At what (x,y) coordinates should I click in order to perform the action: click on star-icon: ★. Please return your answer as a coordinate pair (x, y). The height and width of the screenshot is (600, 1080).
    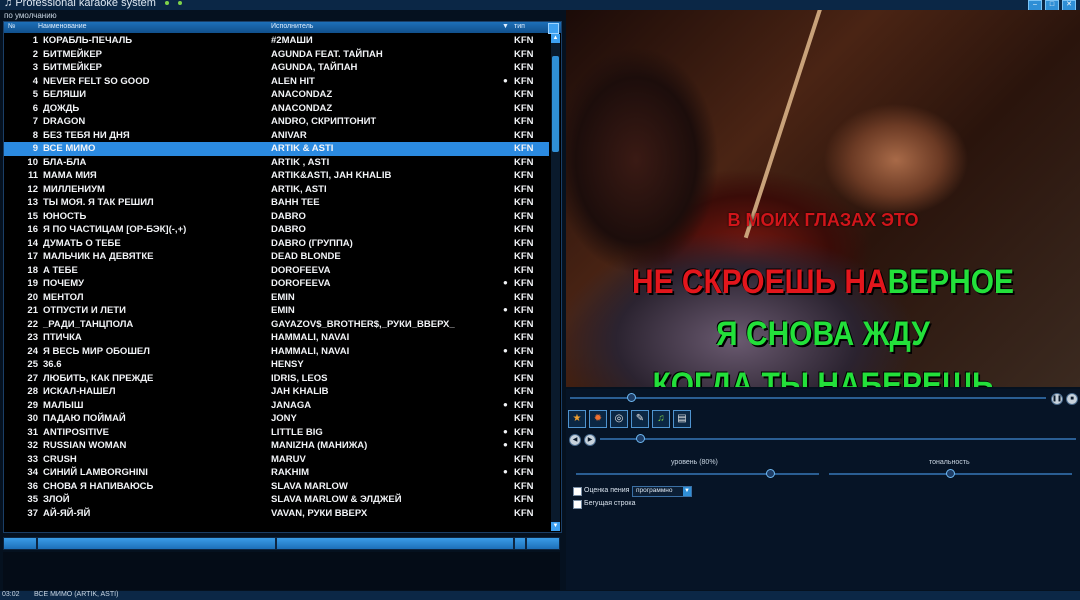
    Looking at the image, I should click on (577, 419).